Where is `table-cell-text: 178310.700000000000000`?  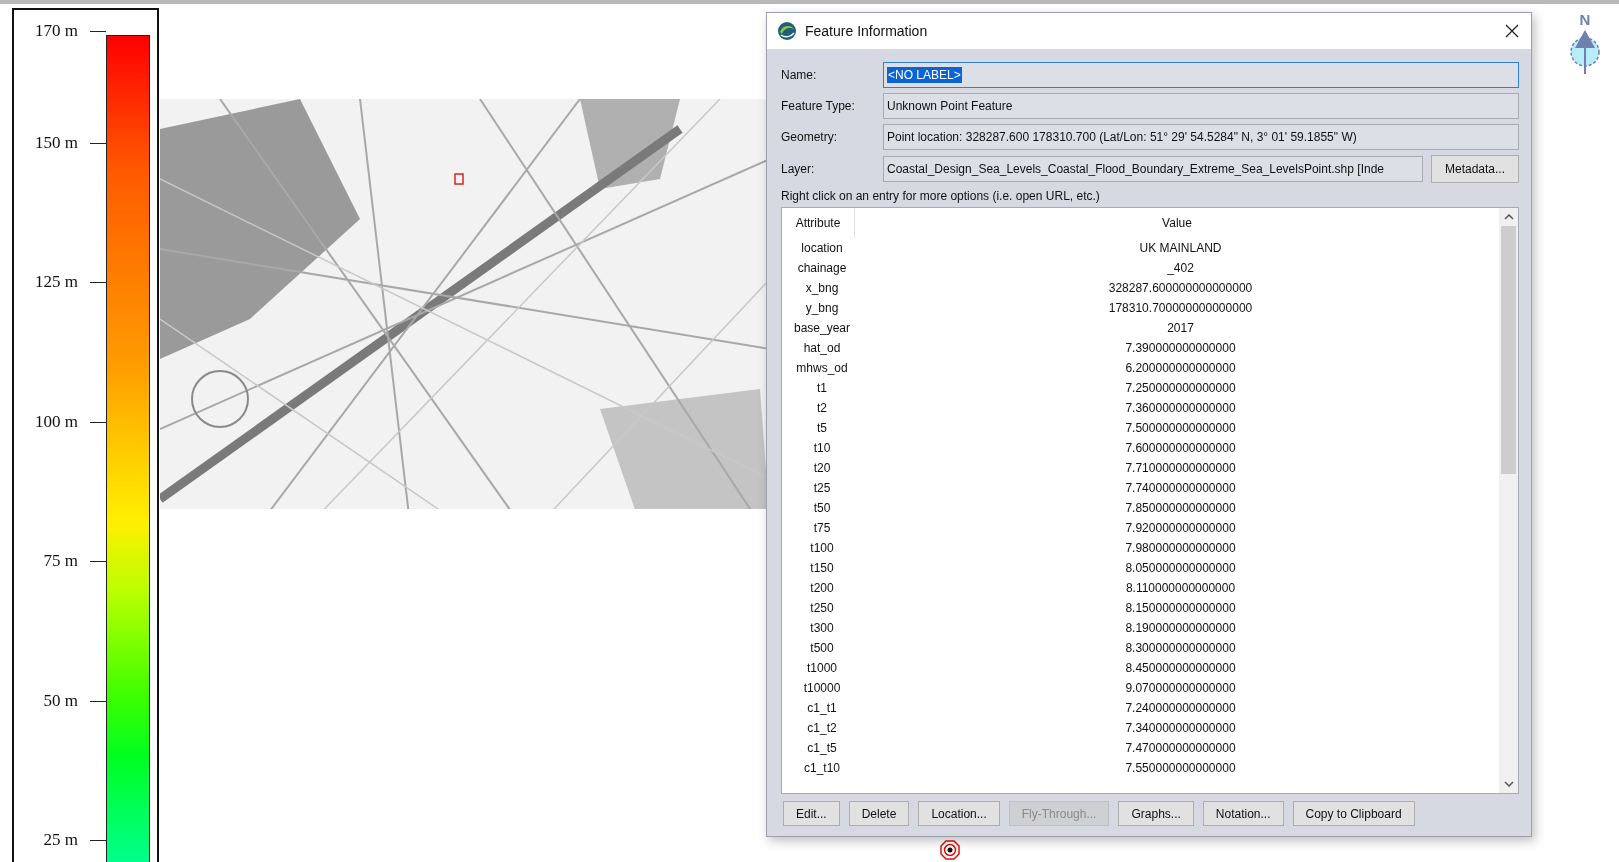 table-cell-text: 178310.700000000000000 is located at coordinates (1180, 308).